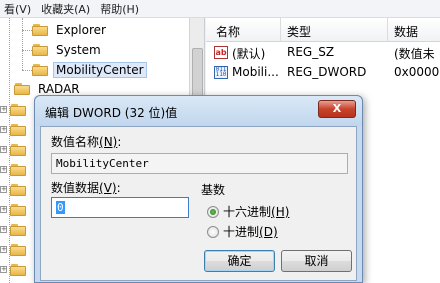 This screenshot has height=283, width=440. Describe the element at coordinates (86, 142) in the screenshot. I see `value-name-label: 数值名称(N):` at that location.